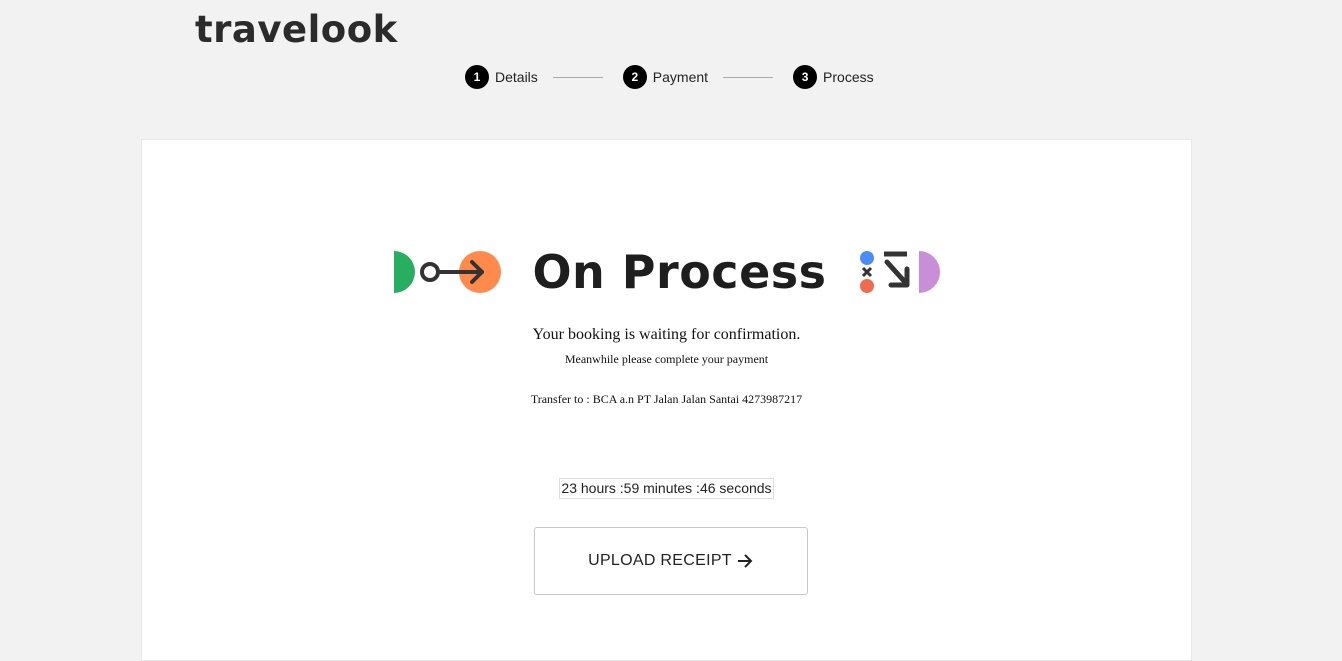 The height and width of the screenshot is (661, 1342). Describe the element at coordinates (516, 77) in the screenshot. I see `step-label: Details` at that location.